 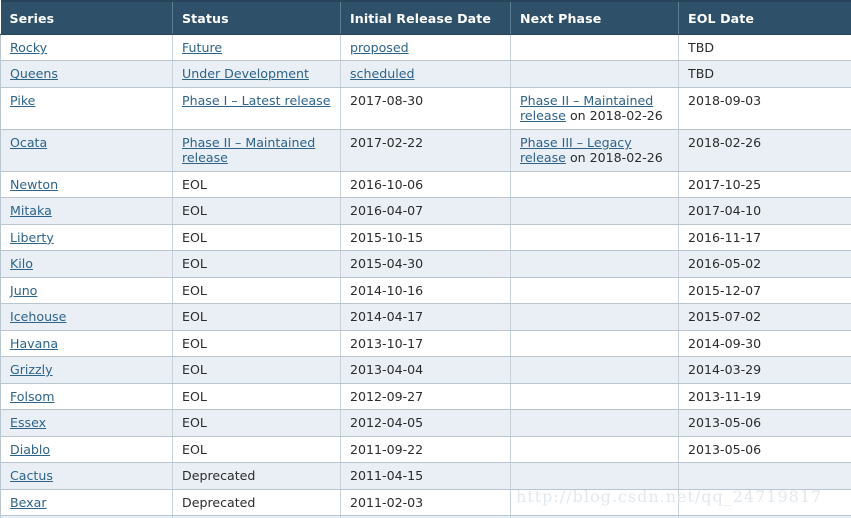 What do you see at coordinates (21, 263) in the screenshot?
I see `series-link: Kilo` at bounding box center [21, 263].